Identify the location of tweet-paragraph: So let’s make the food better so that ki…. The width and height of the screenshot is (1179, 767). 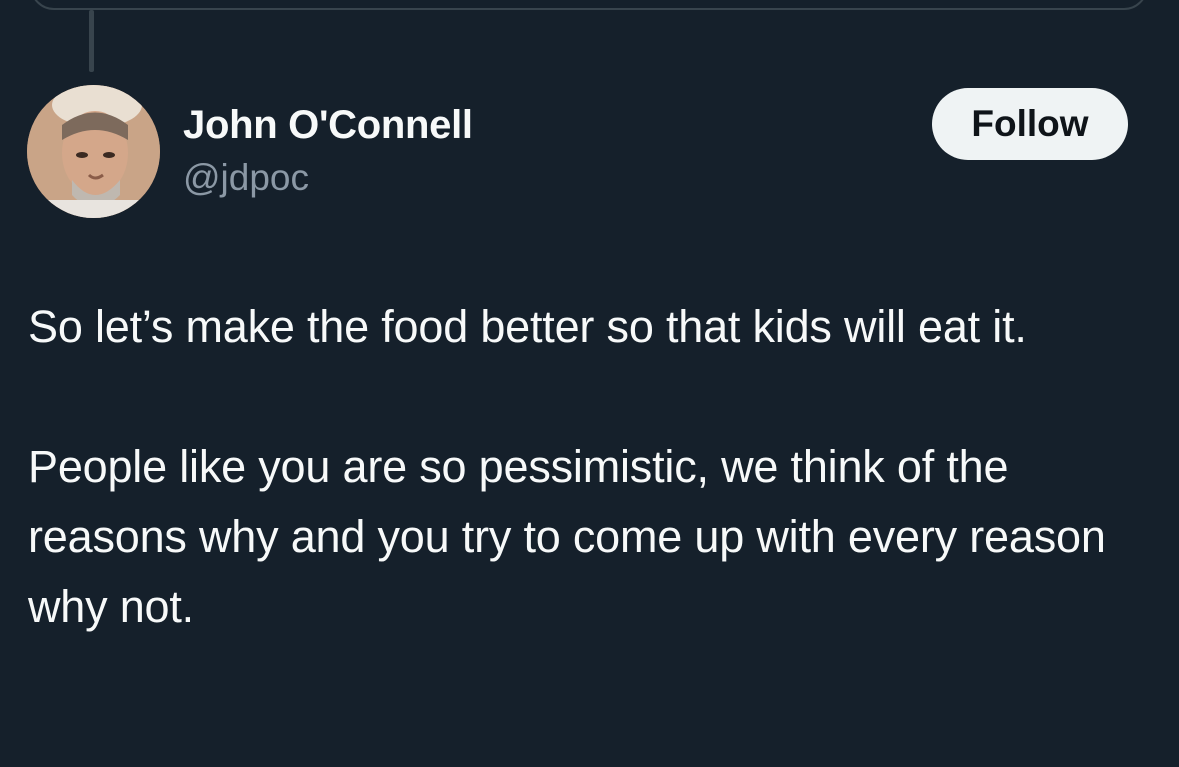
(527, 326).